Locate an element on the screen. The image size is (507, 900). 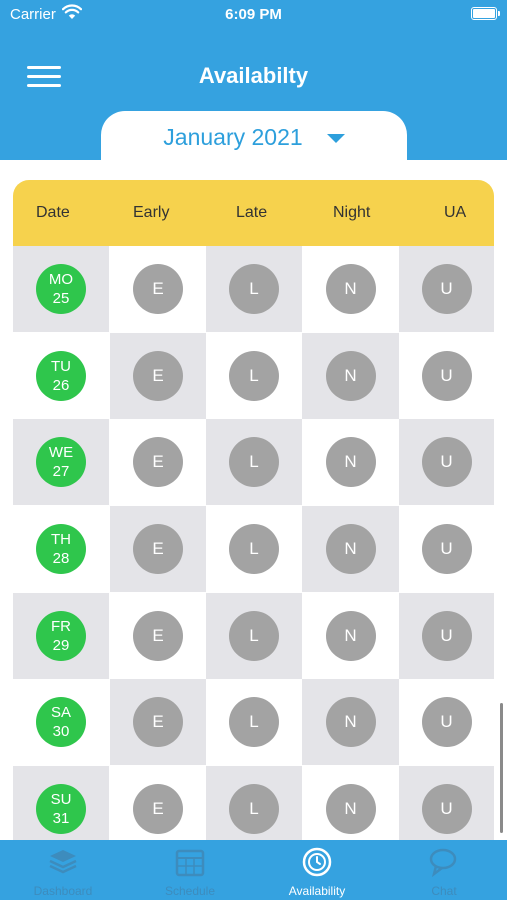
date-badge: TU 26 is located at coordinates (61, 375).